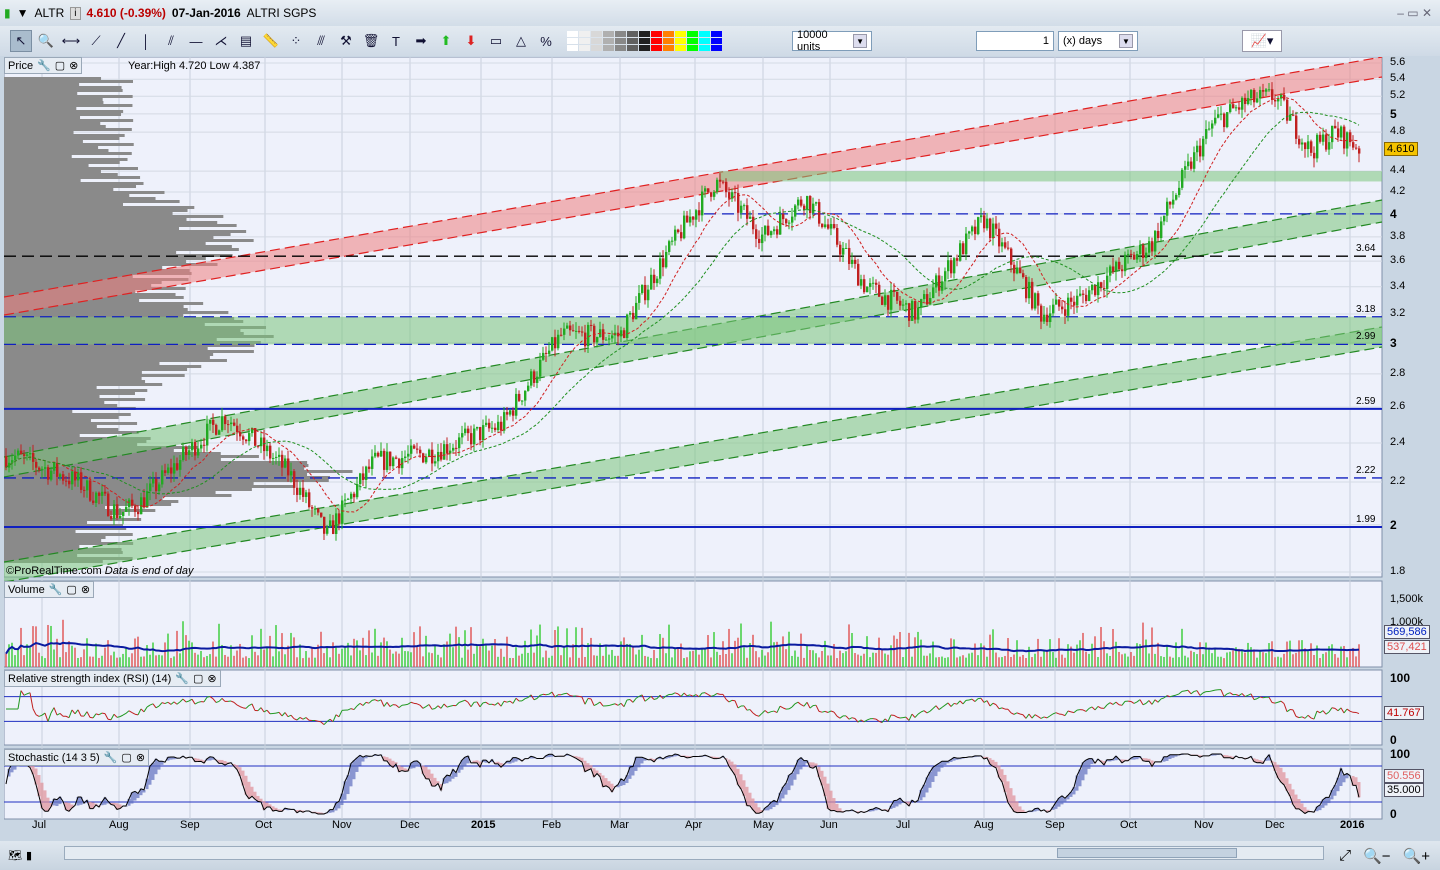 The height and width of the screenshot is (870, 1440). I want to click on rsi-segment, so click(748, 710).